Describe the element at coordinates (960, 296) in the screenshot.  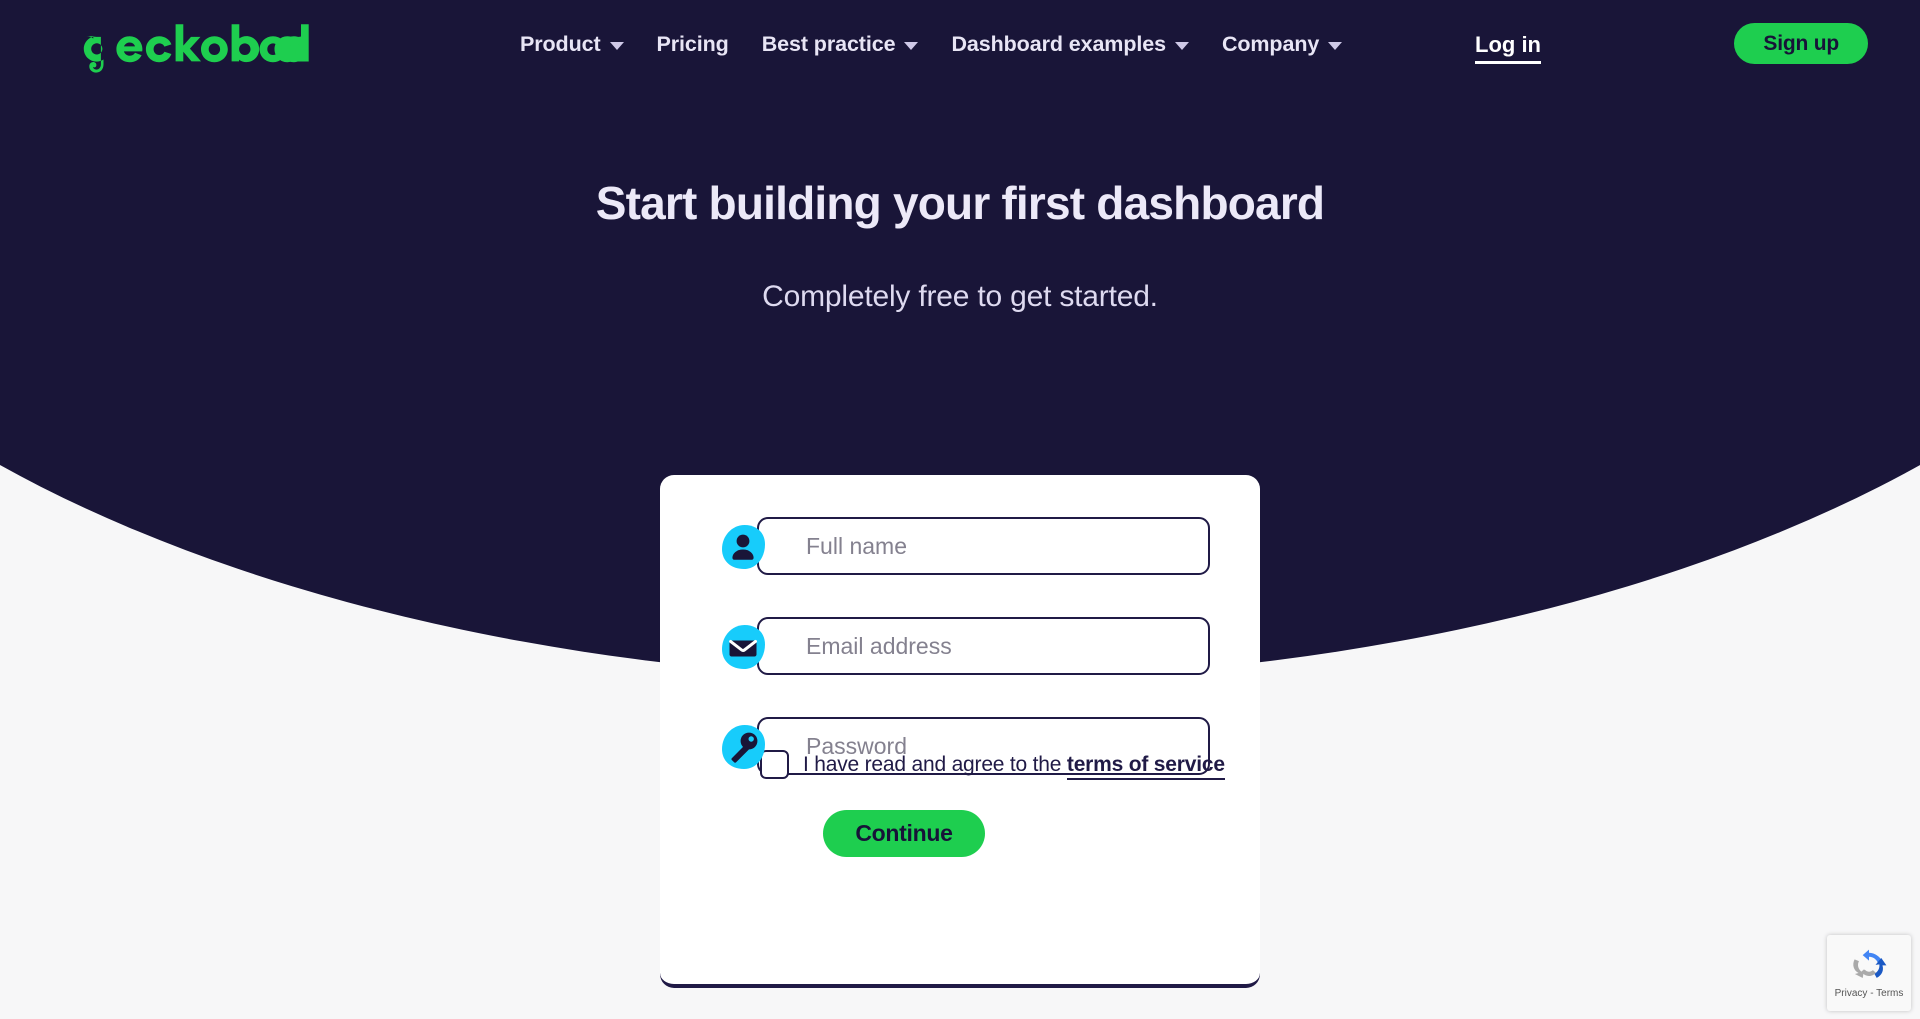
I see `page-subtitle: Completely free to get started.` at that location.